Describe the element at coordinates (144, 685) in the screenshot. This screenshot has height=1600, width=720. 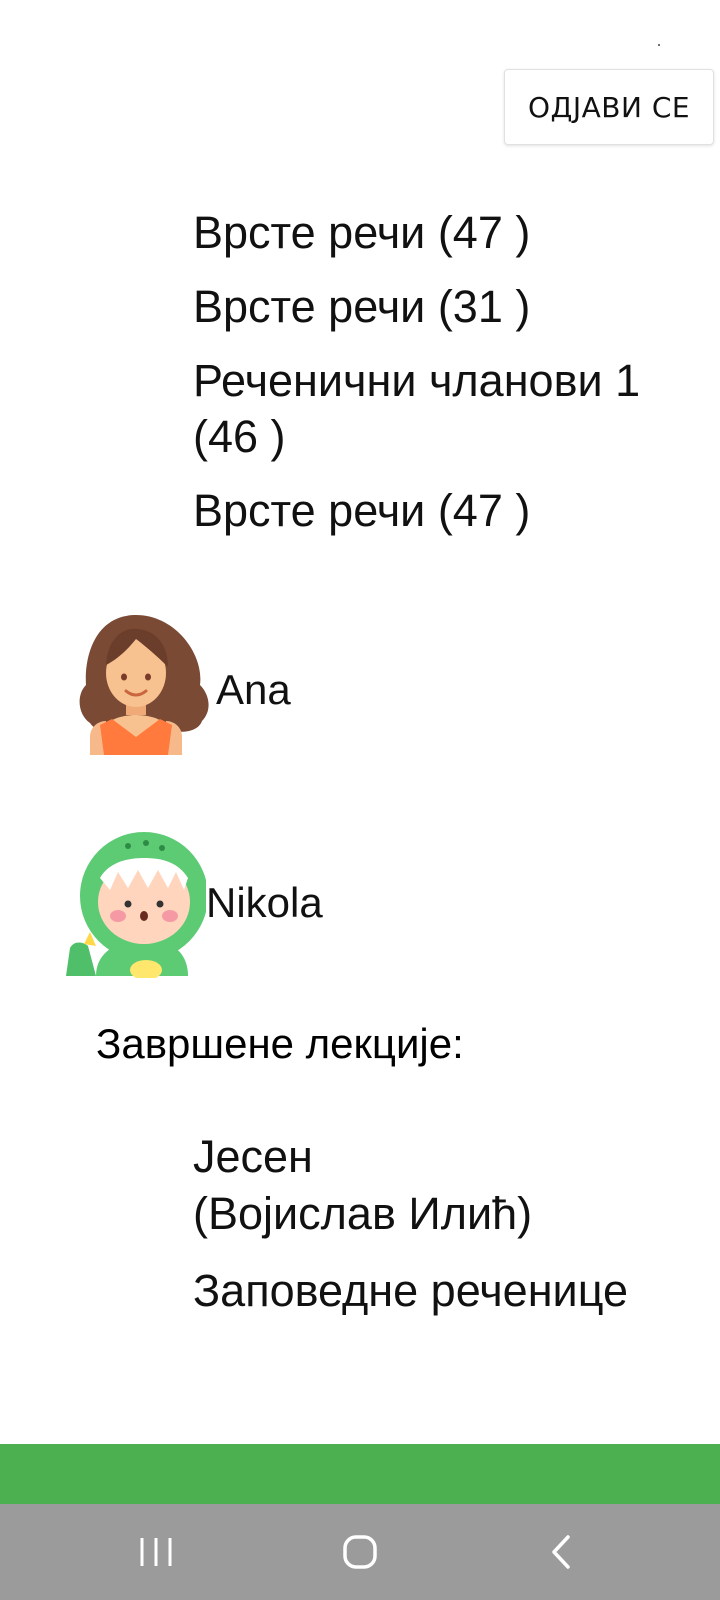
I see `girl-avatar-icon` at that location.